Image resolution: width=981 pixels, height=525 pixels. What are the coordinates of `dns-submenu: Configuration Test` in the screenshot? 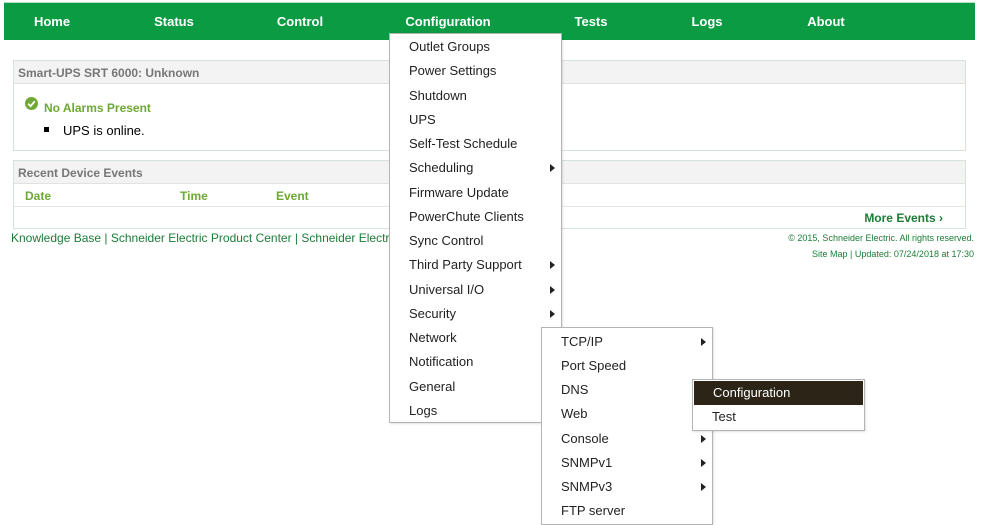 It's located at (778, 405).